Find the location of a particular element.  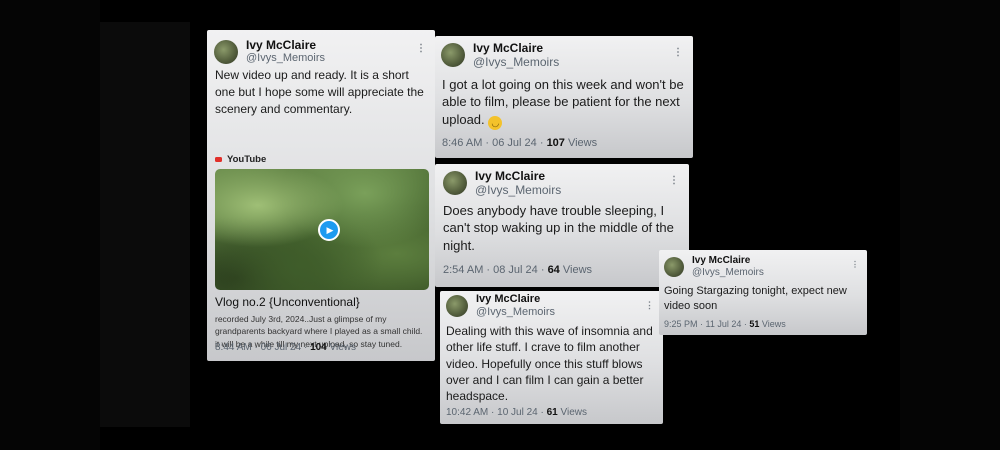

timestamp: 10:42 AM · 10 Jul 24 · is located at coordinates (496, 412).